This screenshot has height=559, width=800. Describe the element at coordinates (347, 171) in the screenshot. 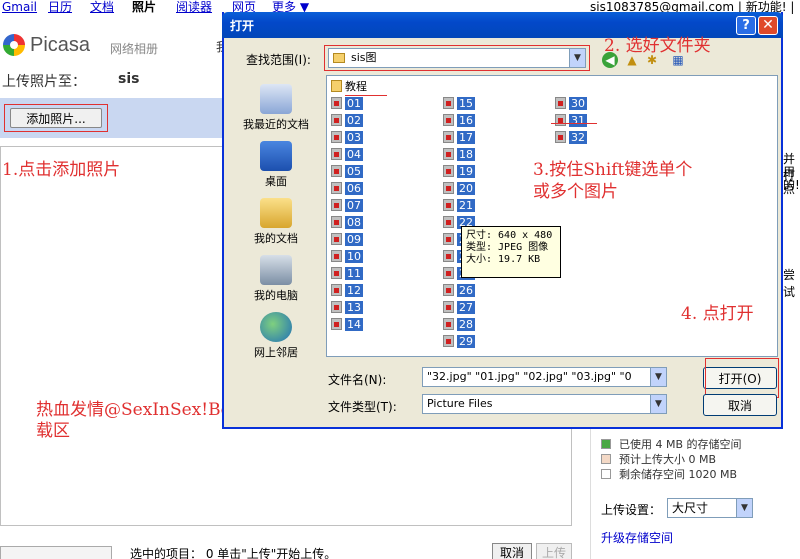

I see `file-item: 05` at that location.